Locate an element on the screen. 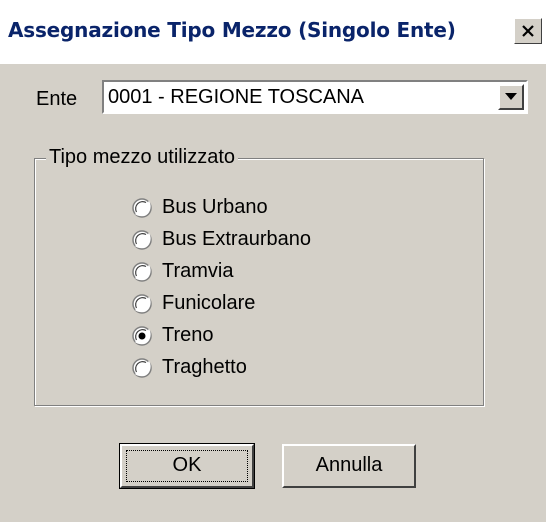 The height and width of the screenshot is (522, 546). radio-option: Bus Extraurbano is located at coordinates (262, 240).